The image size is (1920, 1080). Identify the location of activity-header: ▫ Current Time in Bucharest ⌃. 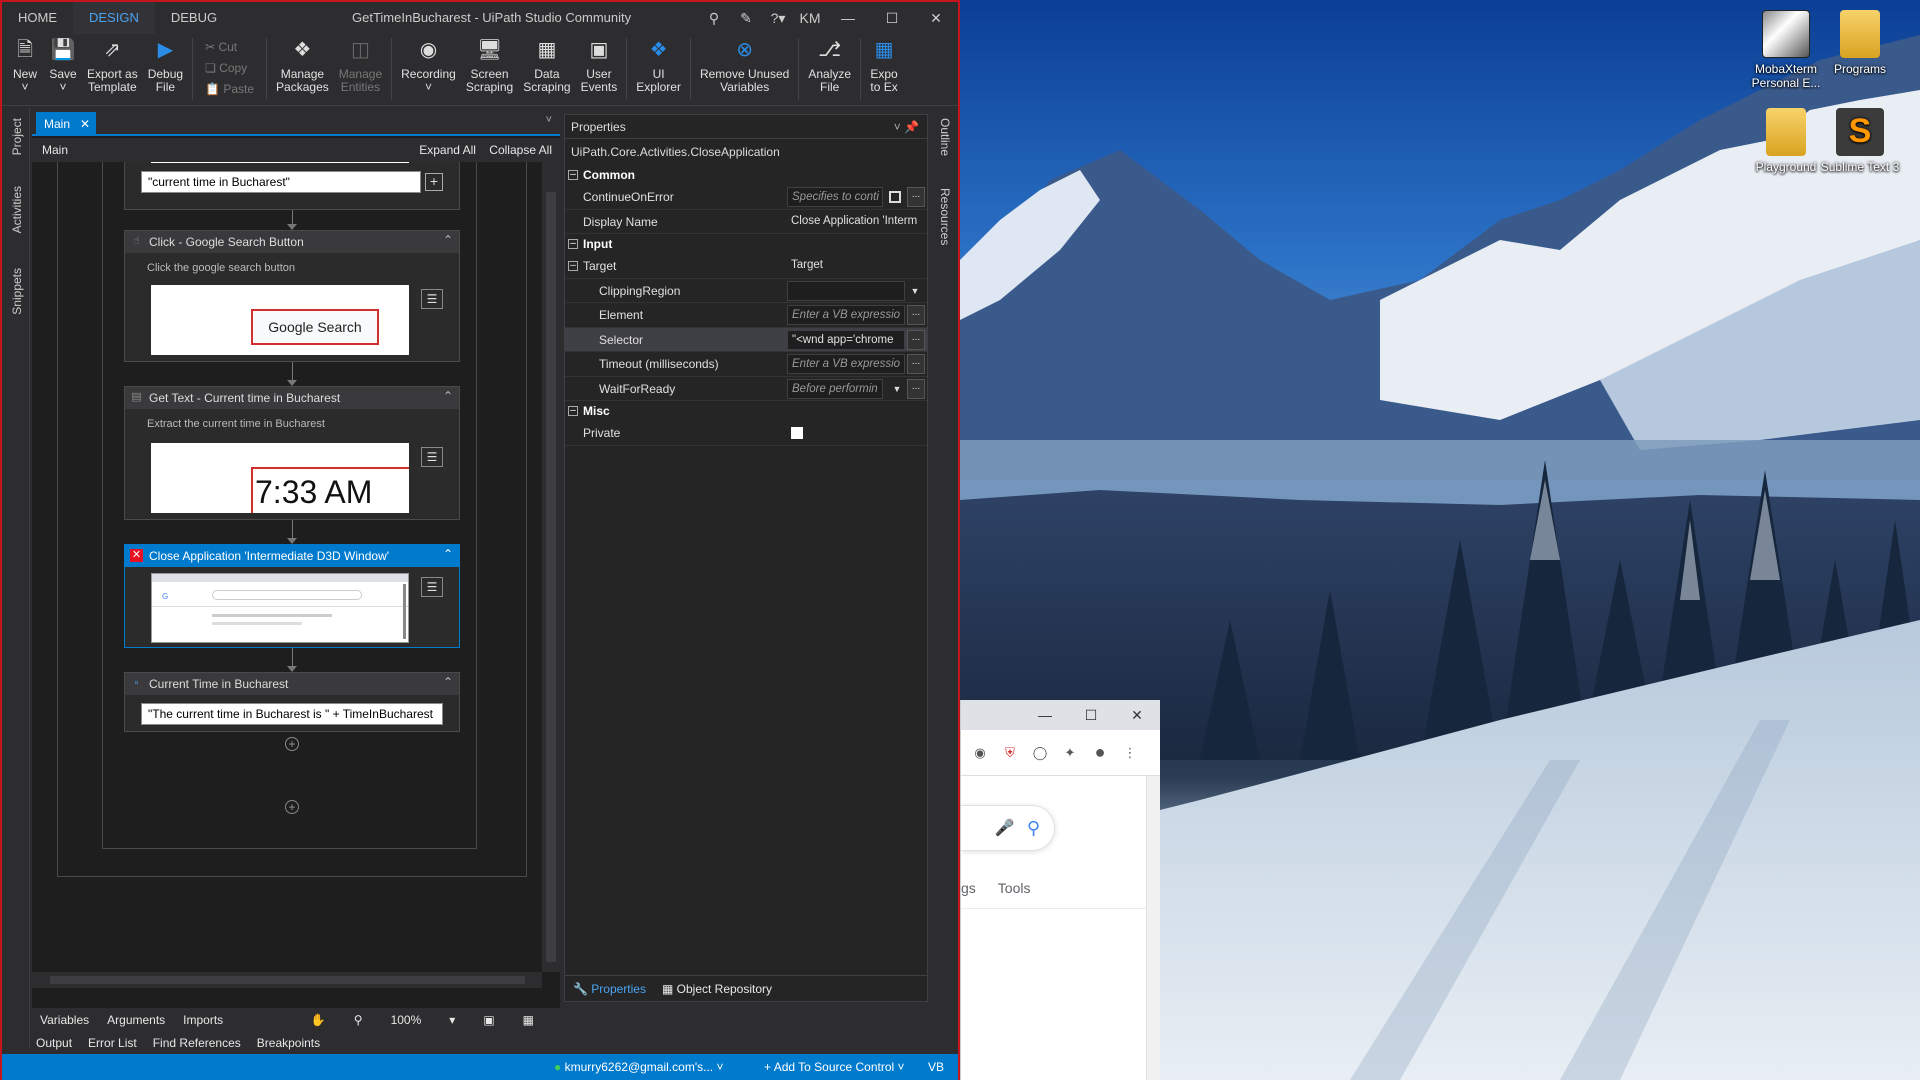
(292, 684).